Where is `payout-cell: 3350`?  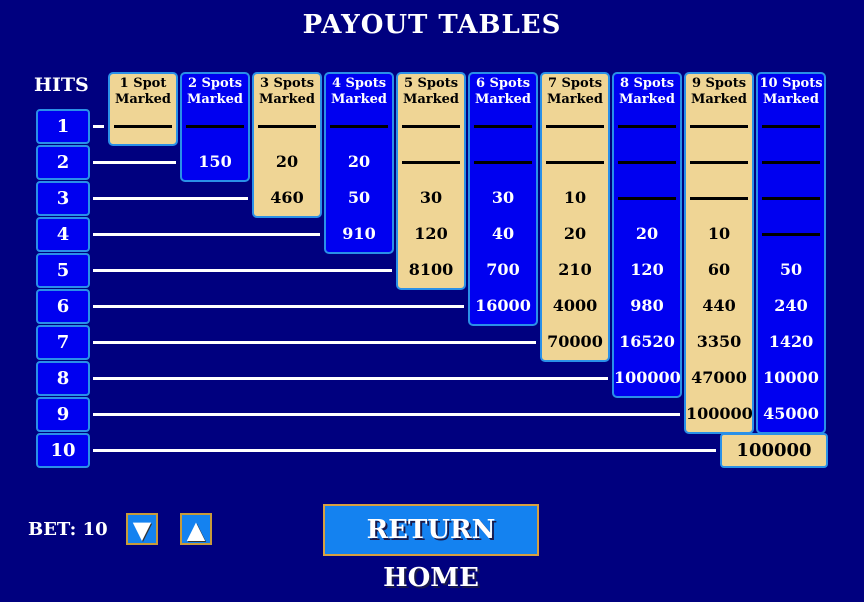 payout-cell: 3350 is located at coordinates (719, 341).